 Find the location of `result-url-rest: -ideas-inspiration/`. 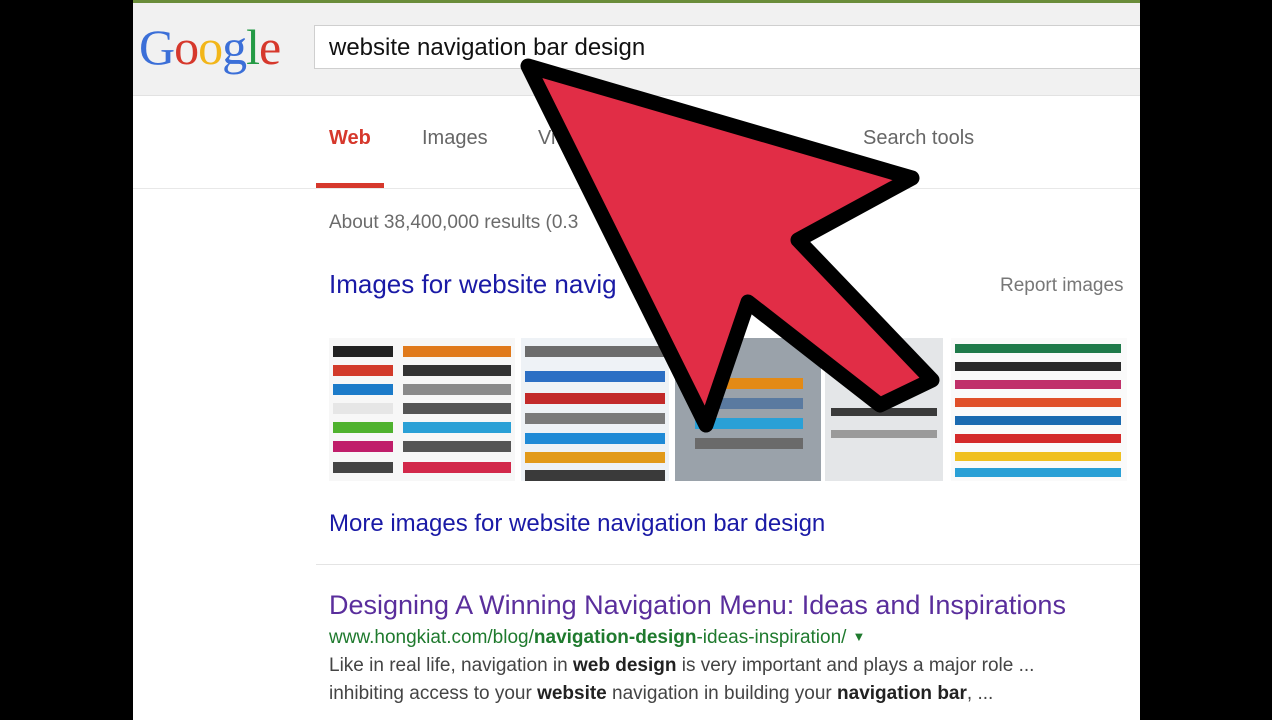

result-url-rest: -ideas-inspiration/ is located at coordinates (771, 637).